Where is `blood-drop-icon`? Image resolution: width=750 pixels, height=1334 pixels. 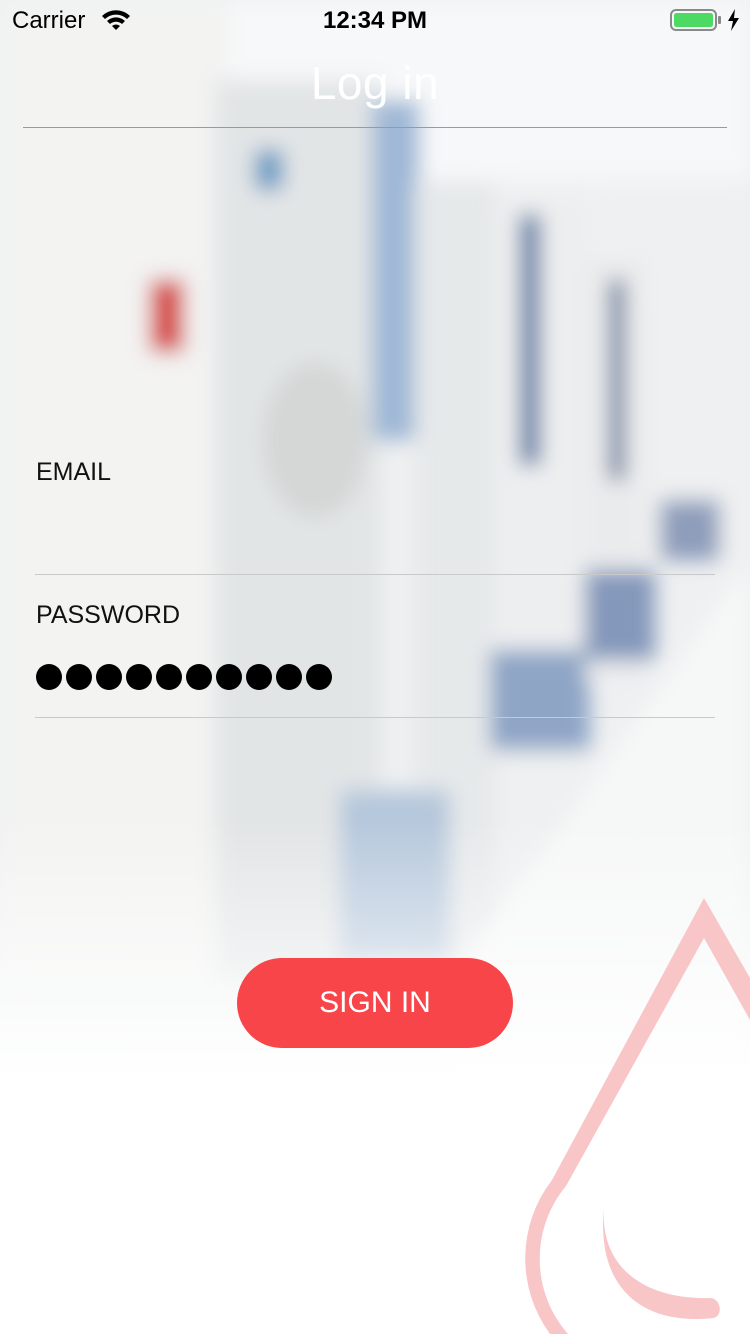
blood-drop-icon is located at coordinates (637, 1116).